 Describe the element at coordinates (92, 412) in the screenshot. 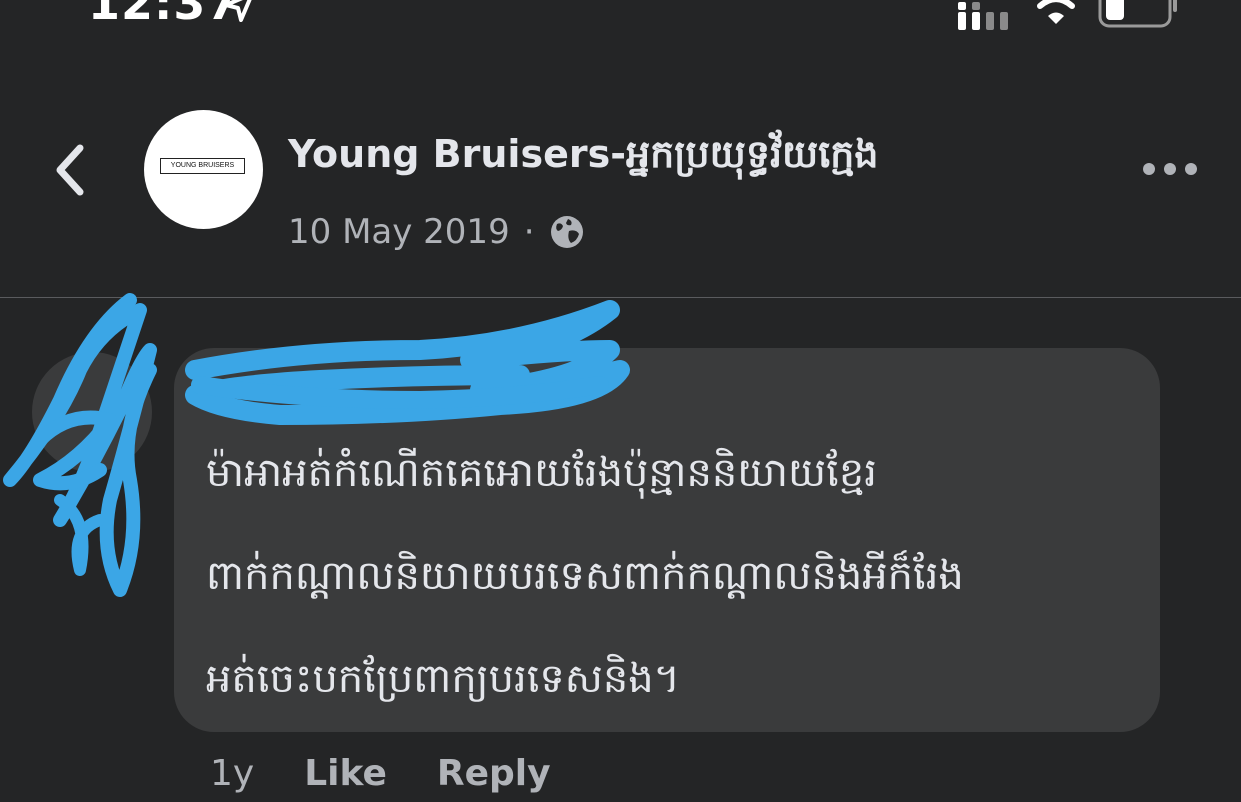

I see `commenter-avatar` at that location.